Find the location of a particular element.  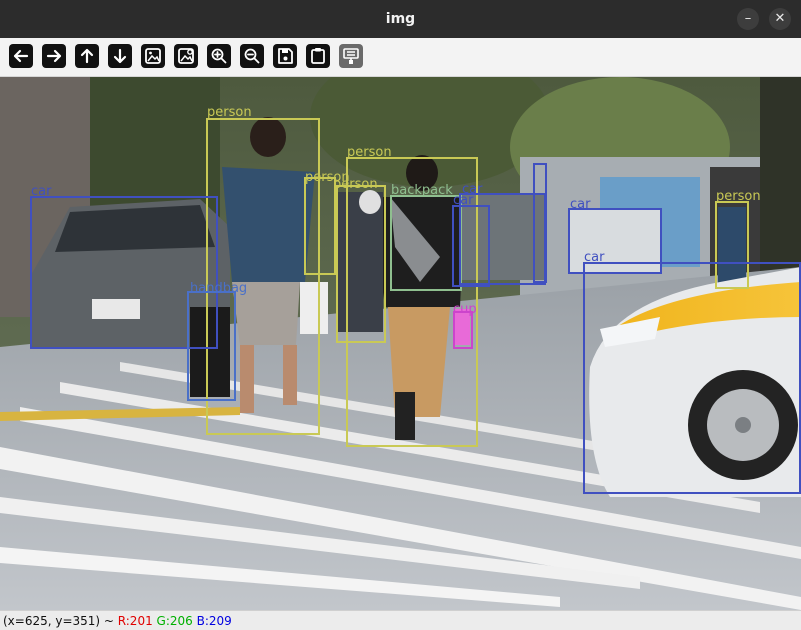

arrow-right-icon is located at coordinates (54, 56).